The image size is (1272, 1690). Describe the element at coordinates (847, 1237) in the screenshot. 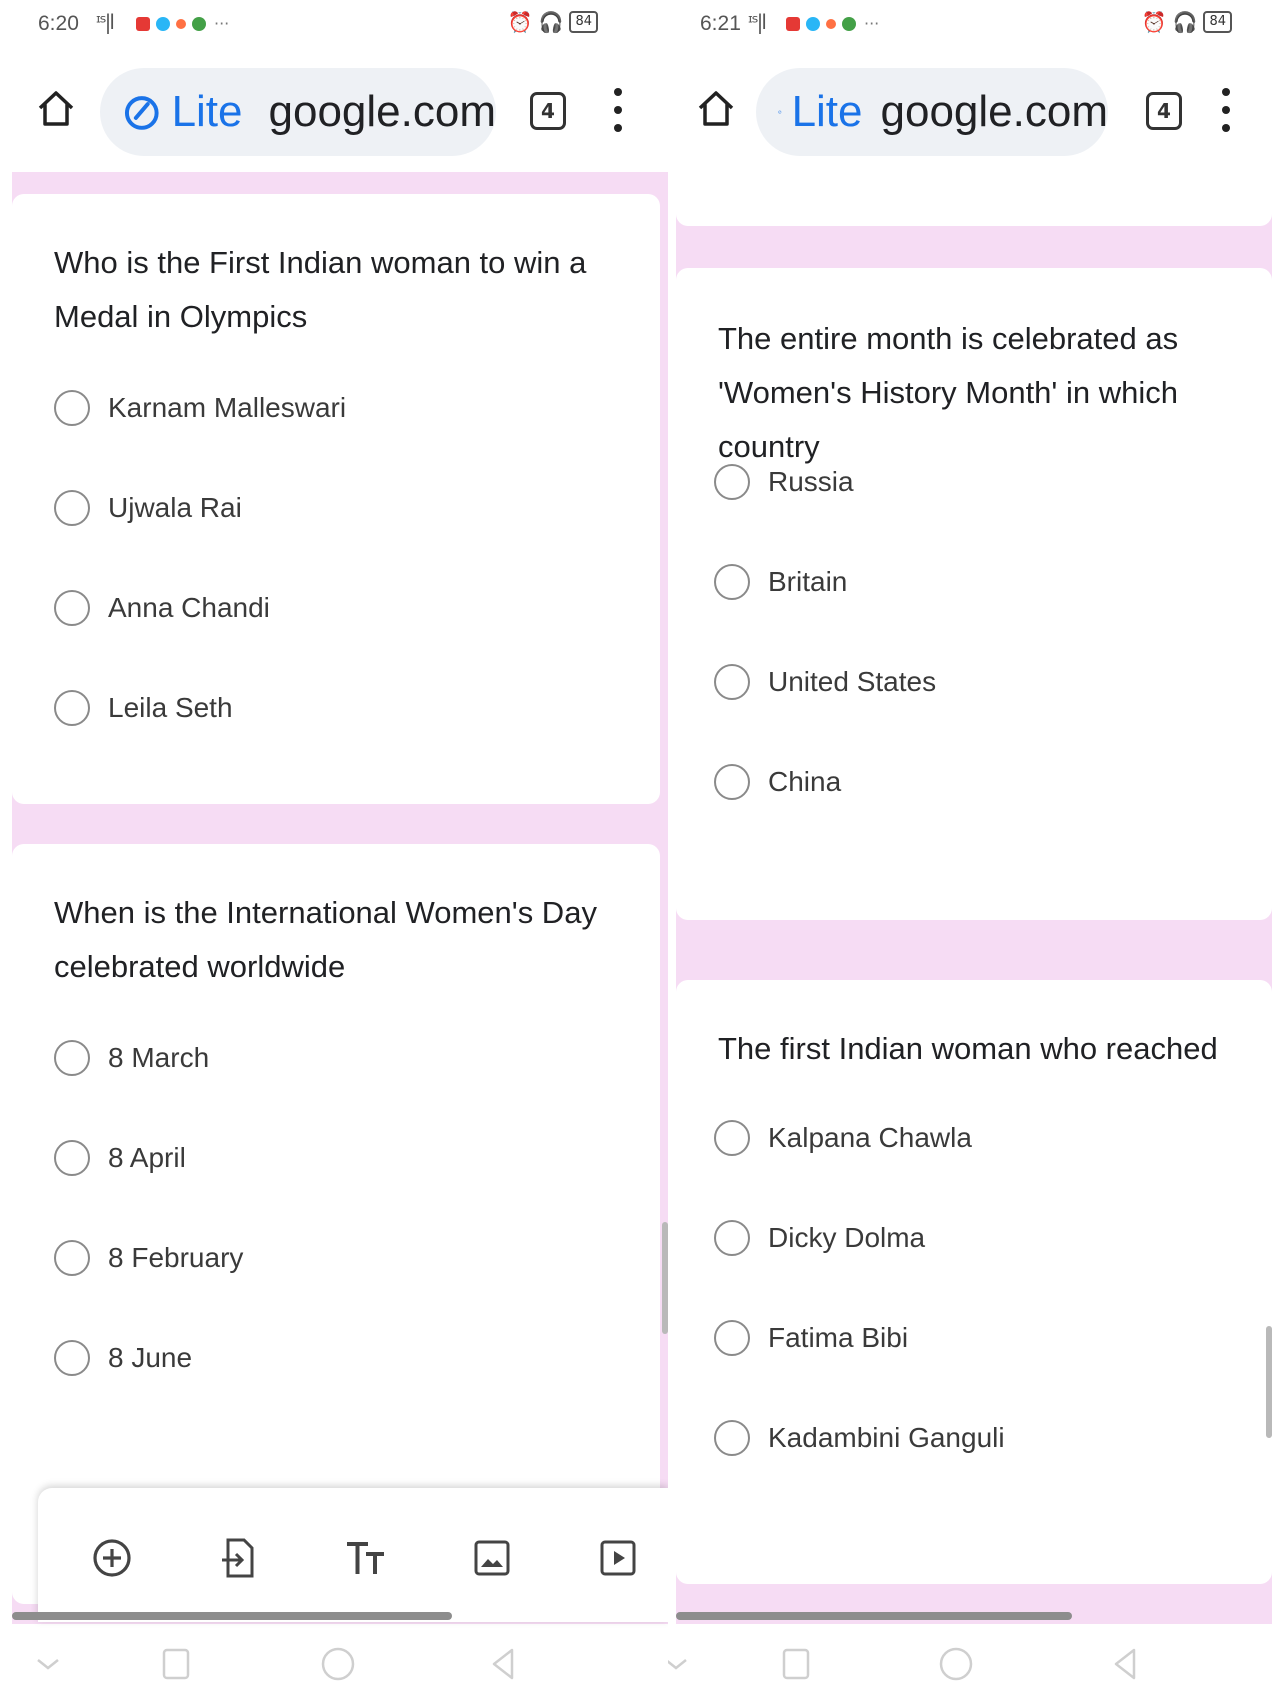

I see `option-label: Dicky Dolma` at that location.